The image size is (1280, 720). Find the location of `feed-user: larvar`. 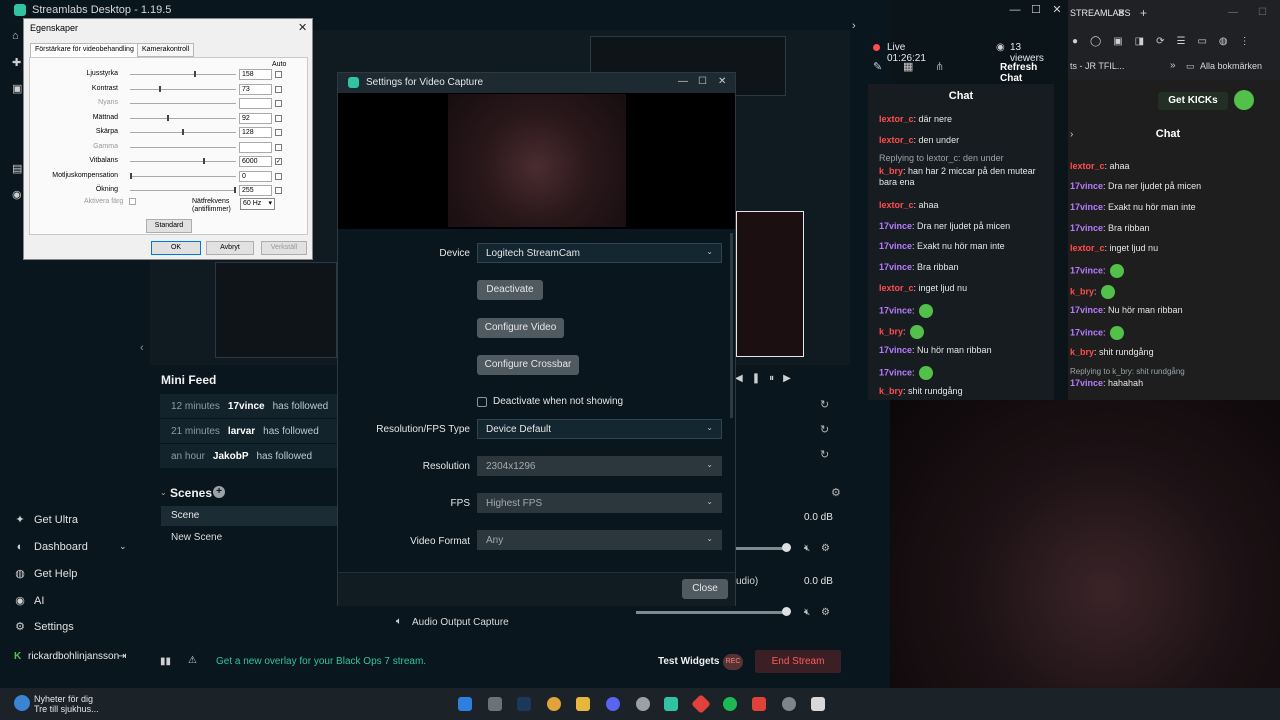

feed-user: larvar is located at coordinates (241, 431).